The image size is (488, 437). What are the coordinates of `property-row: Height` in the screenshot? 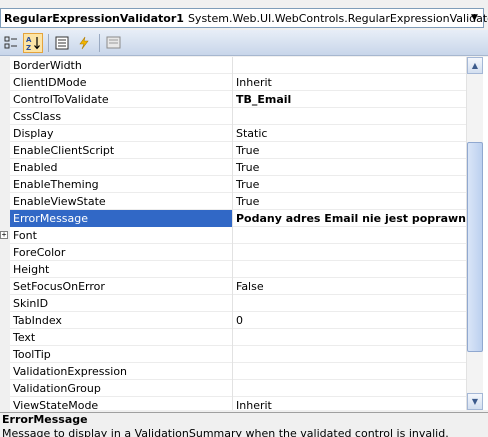 It's located at (233, 269).